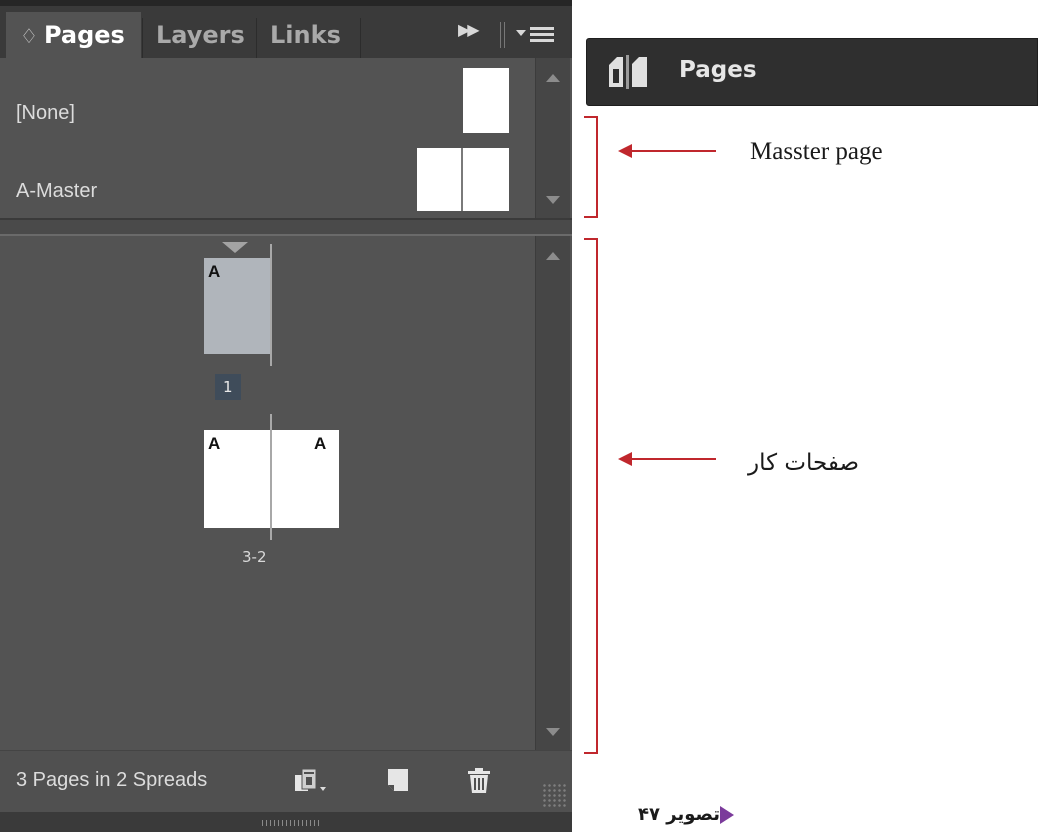 The image size is (1038, 832). I want to click on master-item-none: [None], so click(267, 98).